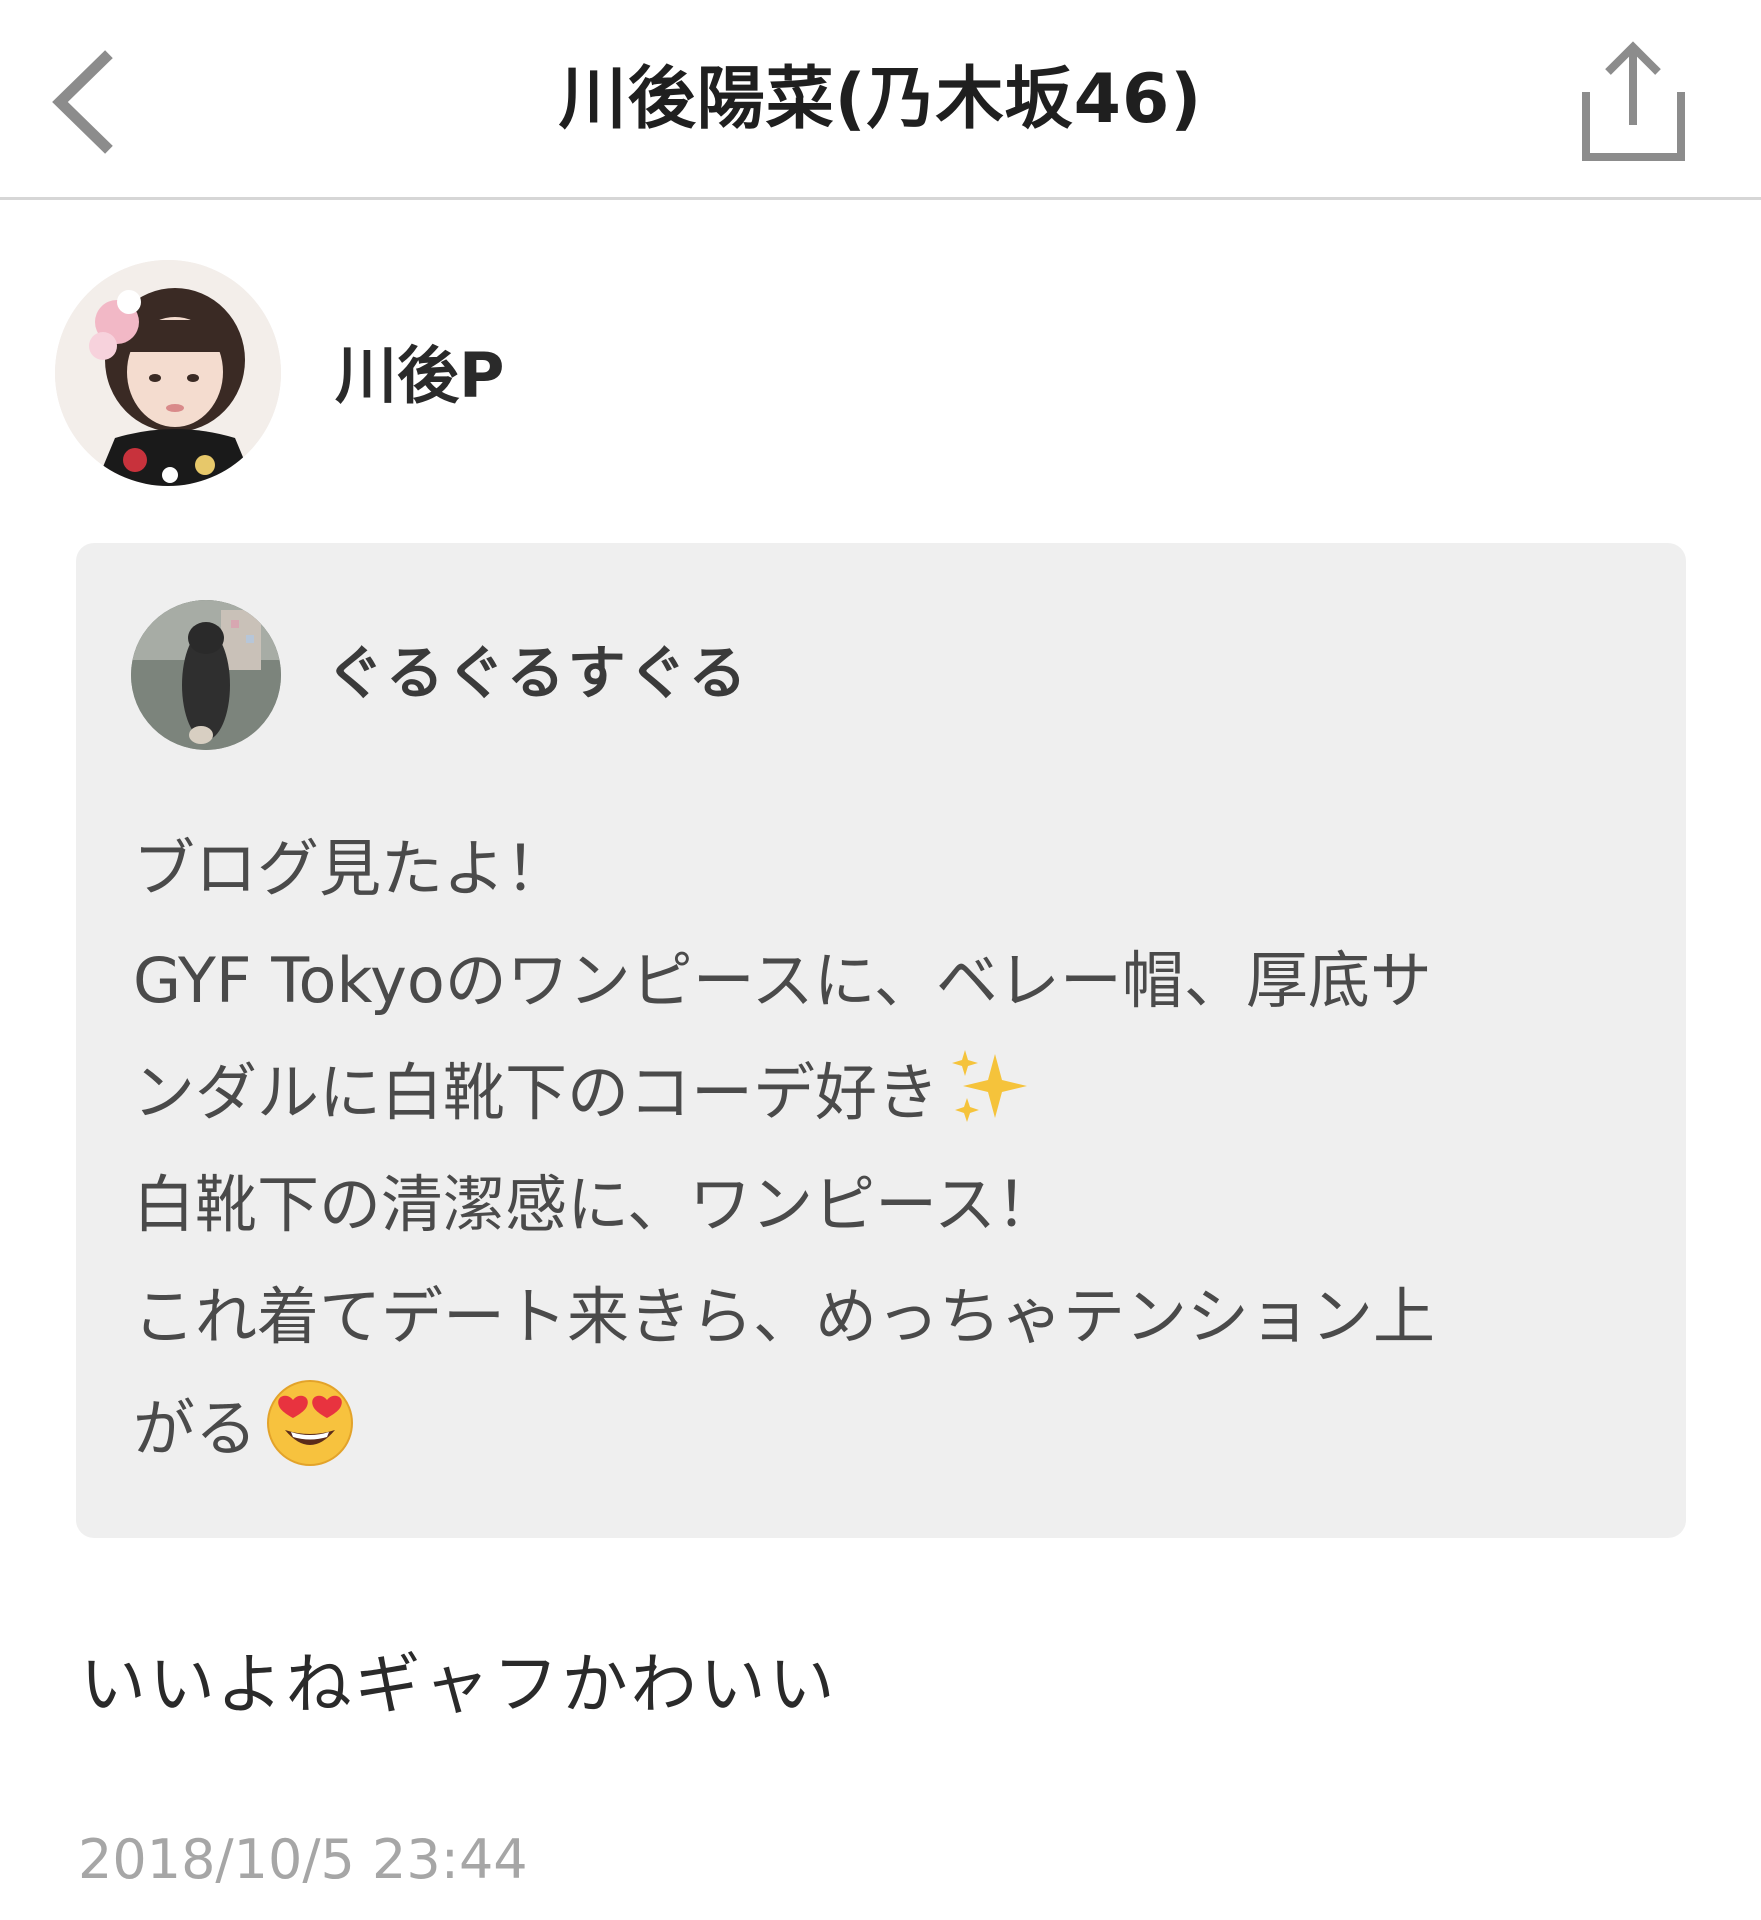 The height and width of the screenshot is (1920, 1761). Describe the element at coordinates (168, 373) in the screenshot. I see `author-avatar` at that location.